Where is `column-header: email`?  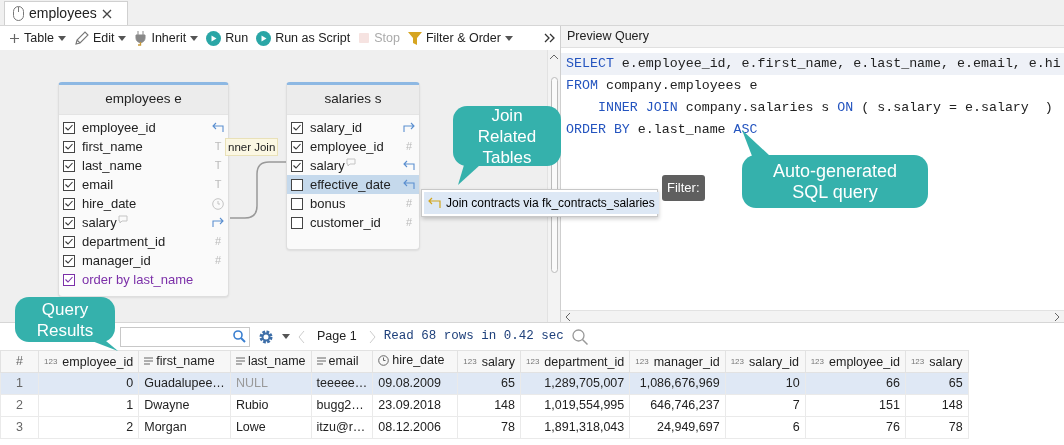
column-header: email is located at coordinates (342, 361).